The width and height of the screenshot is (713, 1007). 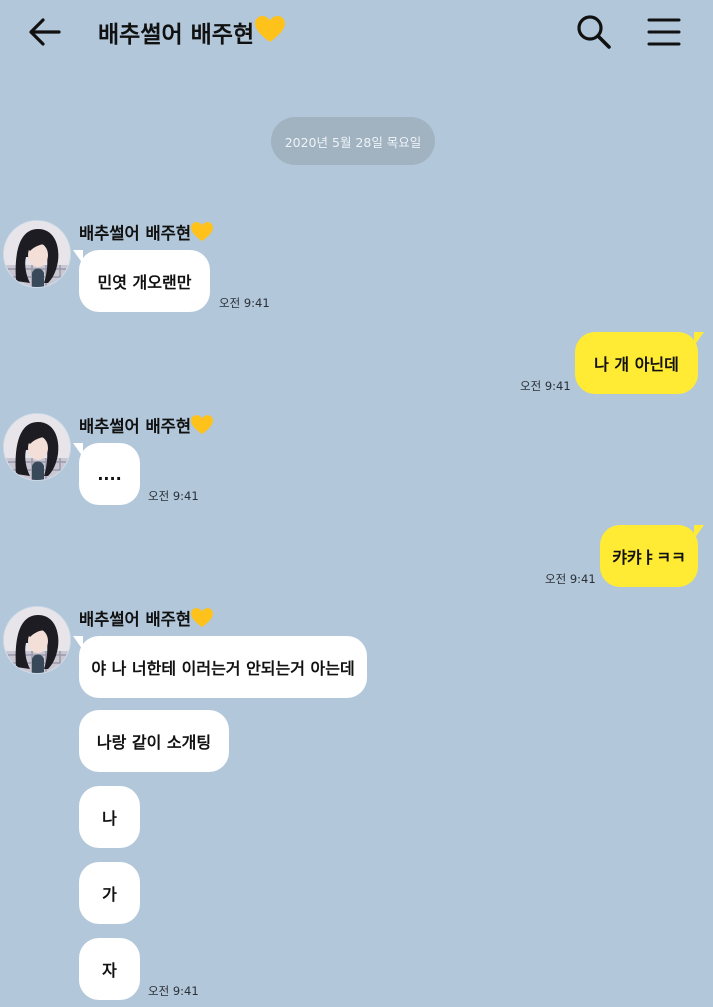 What do you see at coordinates (109, 893) in the screenshot?
I see `received-message-bubble: 가` at bounding box center [109, 893].